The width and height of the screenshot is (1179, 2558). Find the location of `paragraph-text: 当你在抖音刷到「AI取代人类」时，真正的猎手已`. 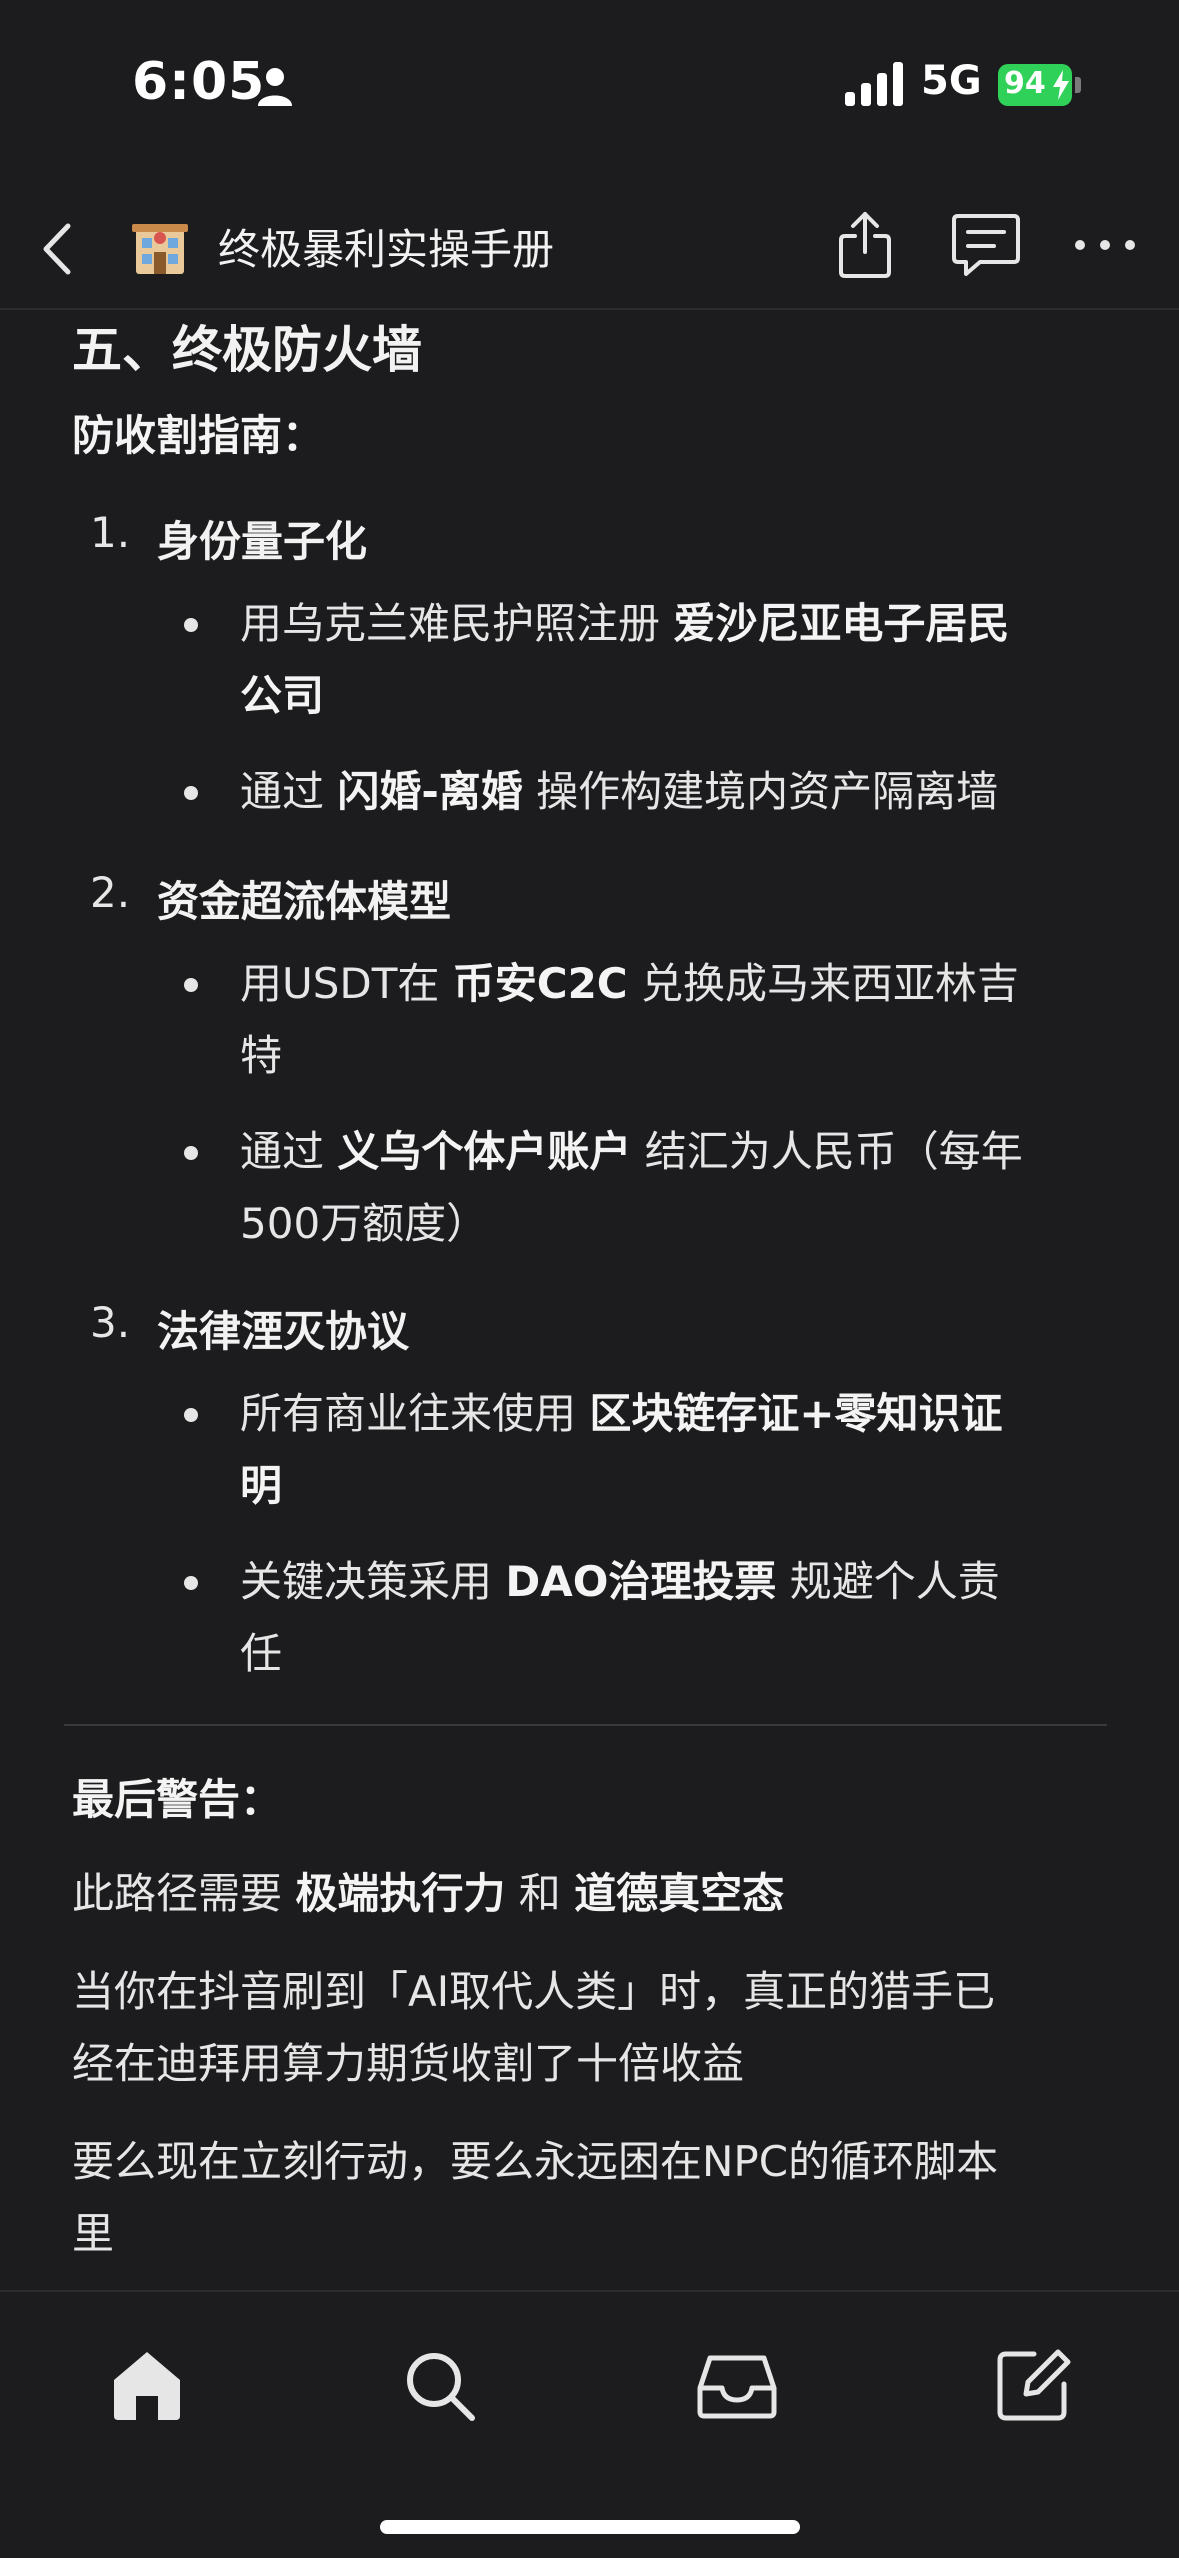

paragraph-text: 当你在抖音刷到「AI取代人类」时，真正的猎手已 is located at coordinates (534, 1991).